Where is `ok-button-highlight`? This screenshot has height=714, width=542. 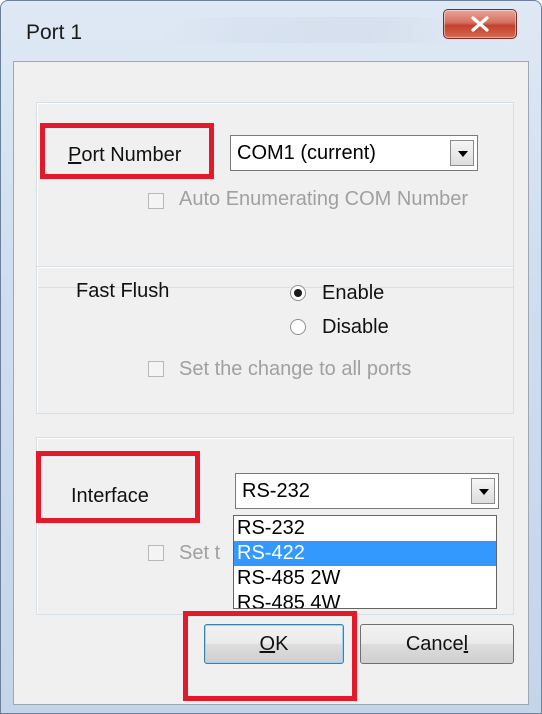
ok-button-highlight is located at coordinates (270, 656).